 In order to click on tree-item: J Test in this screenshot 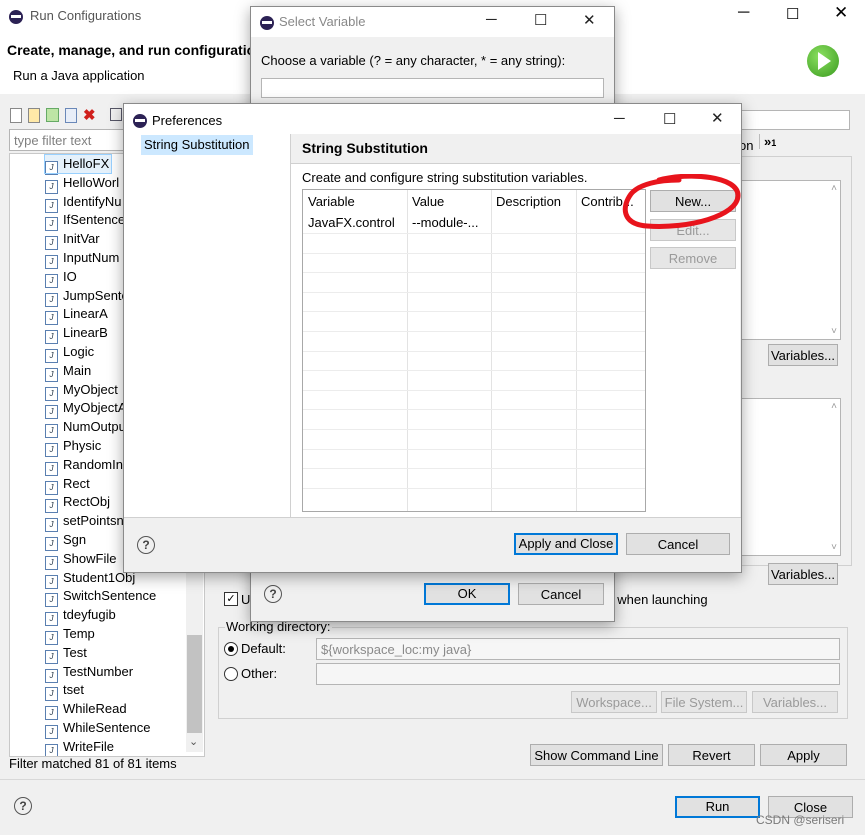, I will do `click(66, 654)`.